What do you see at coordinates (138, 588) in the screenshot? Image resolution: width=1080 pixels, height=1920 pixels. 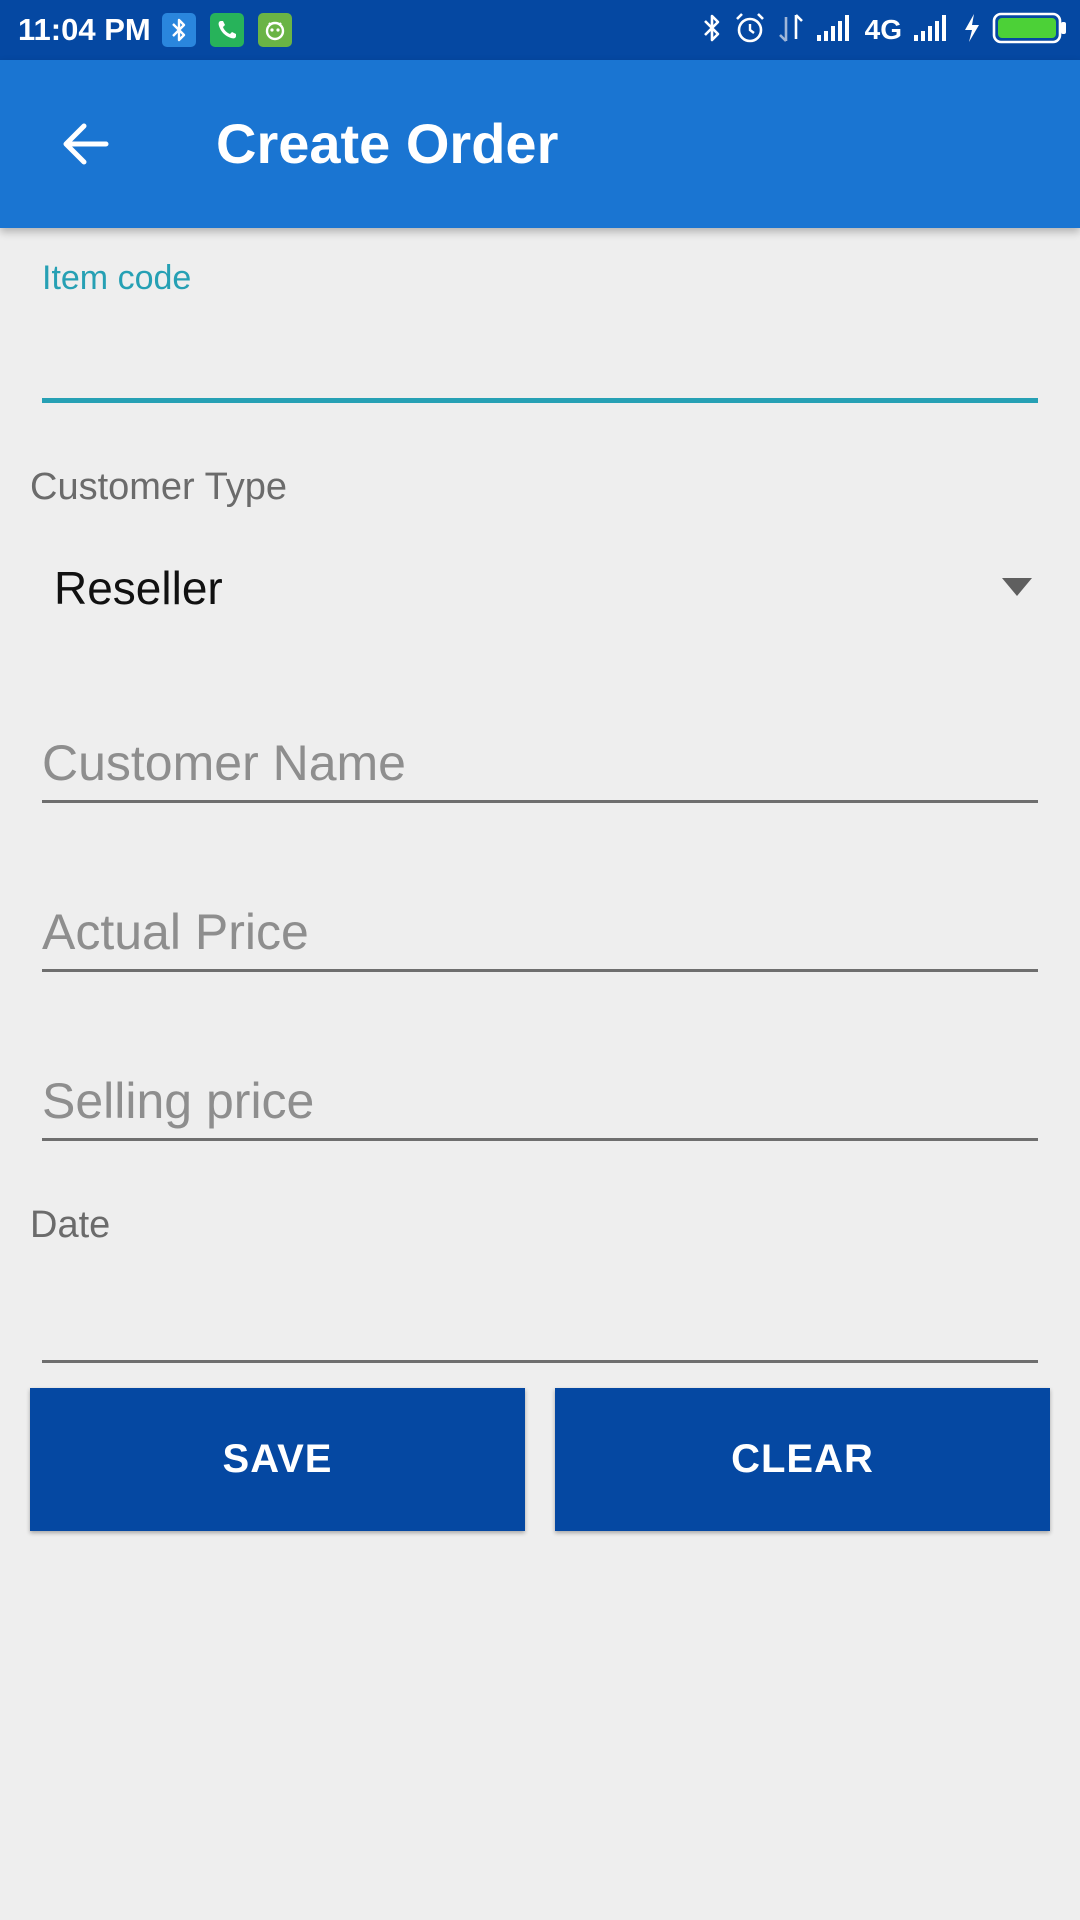 I see `customer-type-value: Reseller` at bounding box center [138, 588].